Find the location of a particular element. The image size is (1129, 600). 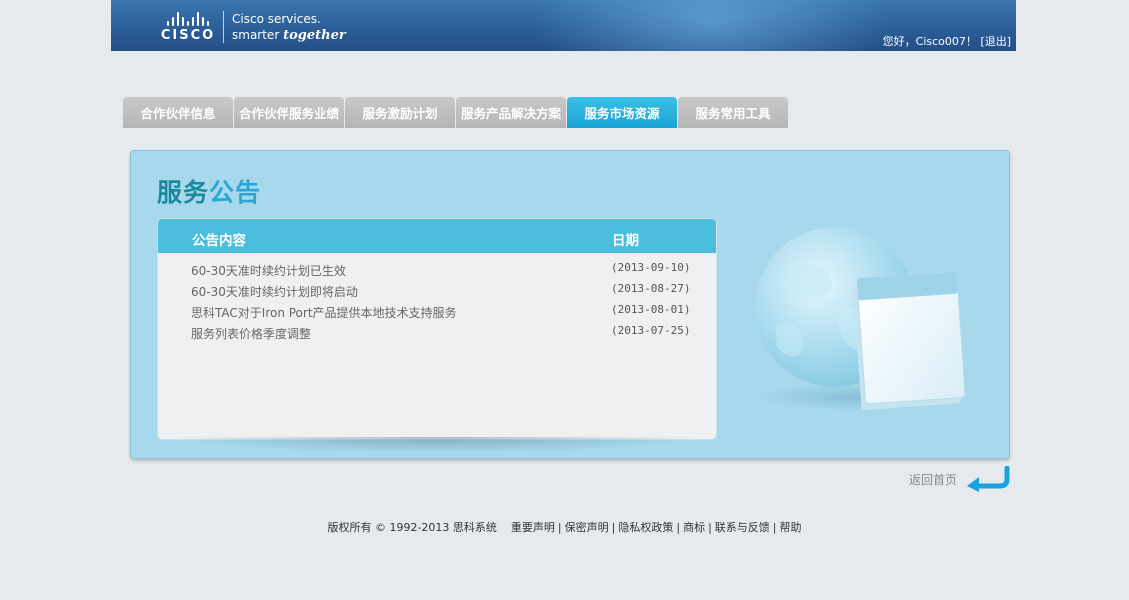

tab-common-tools: 服务常用工具 is located at coordinates (733, 112).